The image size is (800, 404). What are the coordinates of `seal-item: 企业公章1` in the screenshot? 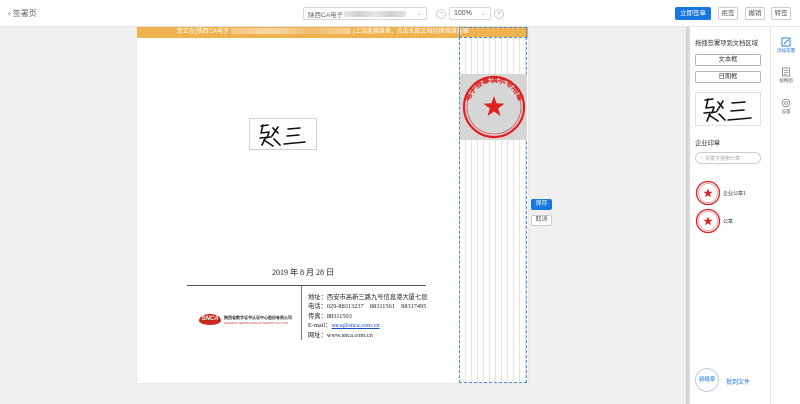 It's located at (720, 193).